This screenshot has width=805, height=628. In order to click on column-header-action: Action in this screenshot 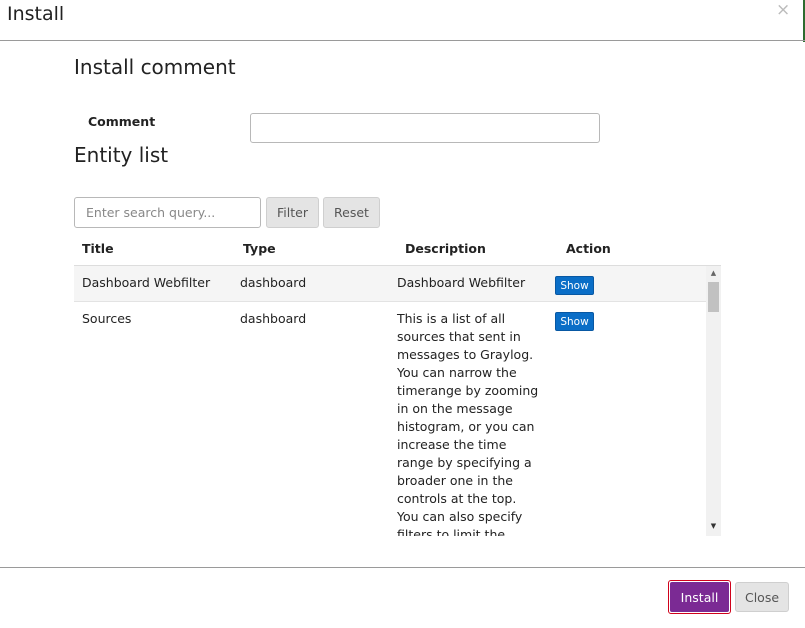, I will do `click(588, 248)`.